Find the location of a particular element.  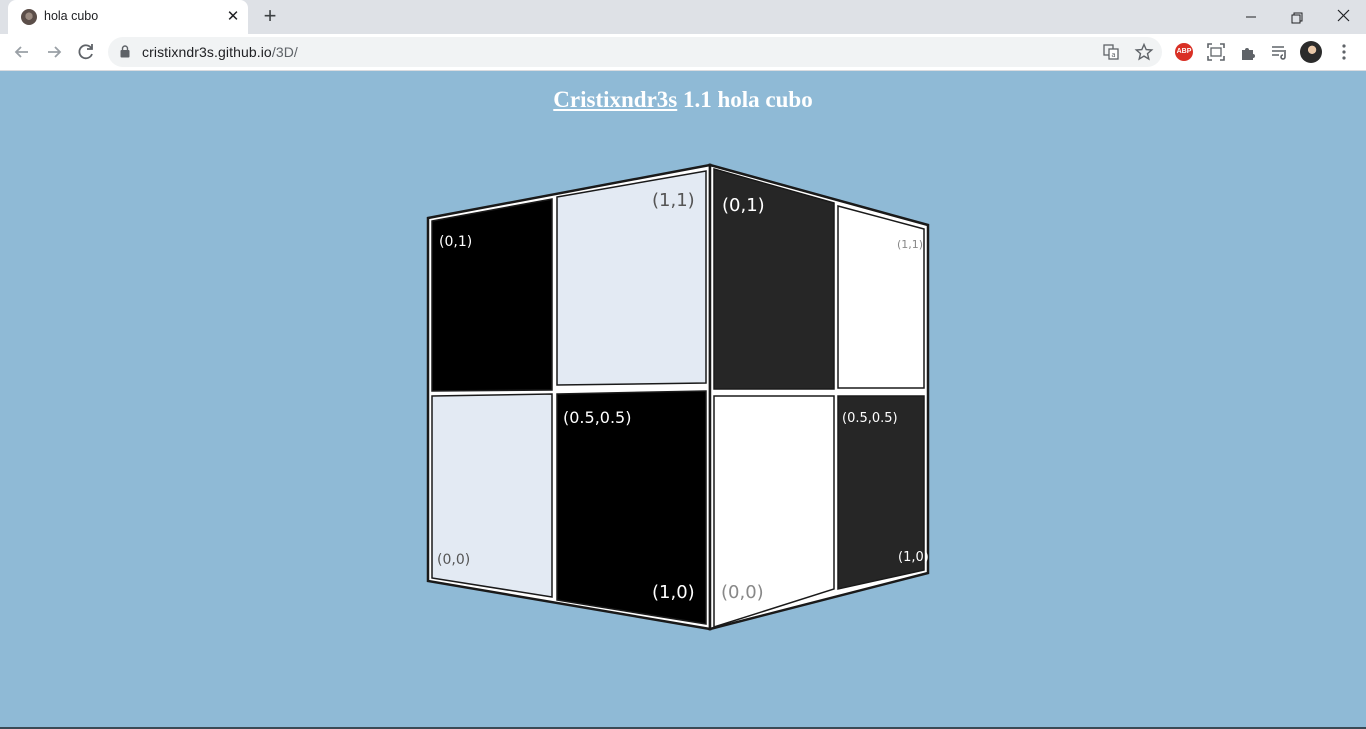

left-label-top-right: (1,1) is located at coordinates (673, 200).